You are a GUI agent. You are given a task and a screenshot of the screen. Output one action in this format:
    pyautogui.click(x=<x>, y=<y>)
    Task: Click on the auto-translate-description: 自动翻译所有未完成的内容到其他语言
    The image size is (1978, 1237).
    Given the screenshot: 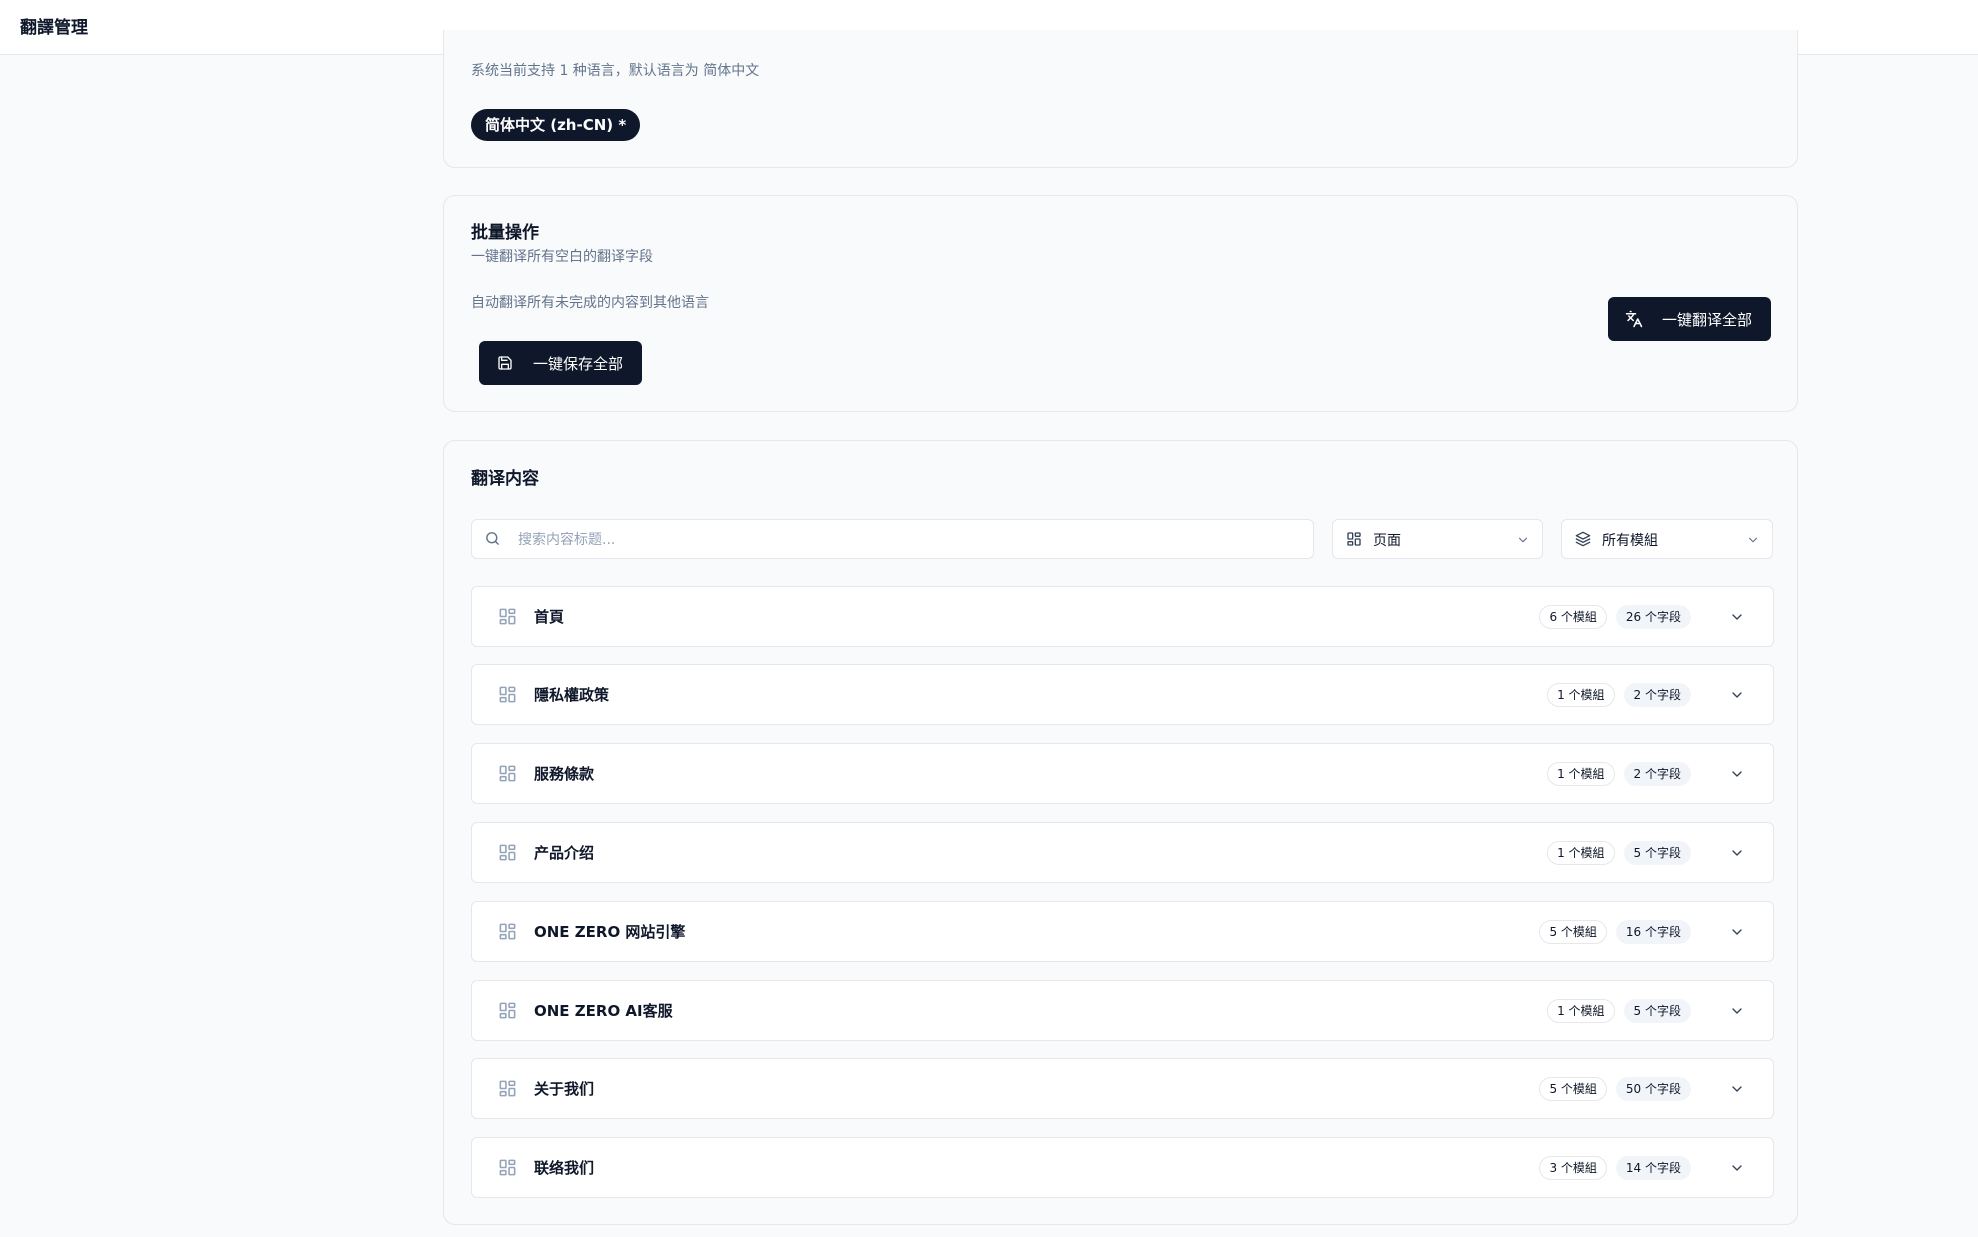 What is the action you would take?
    pyautogui.click(x=590, y=303)
    